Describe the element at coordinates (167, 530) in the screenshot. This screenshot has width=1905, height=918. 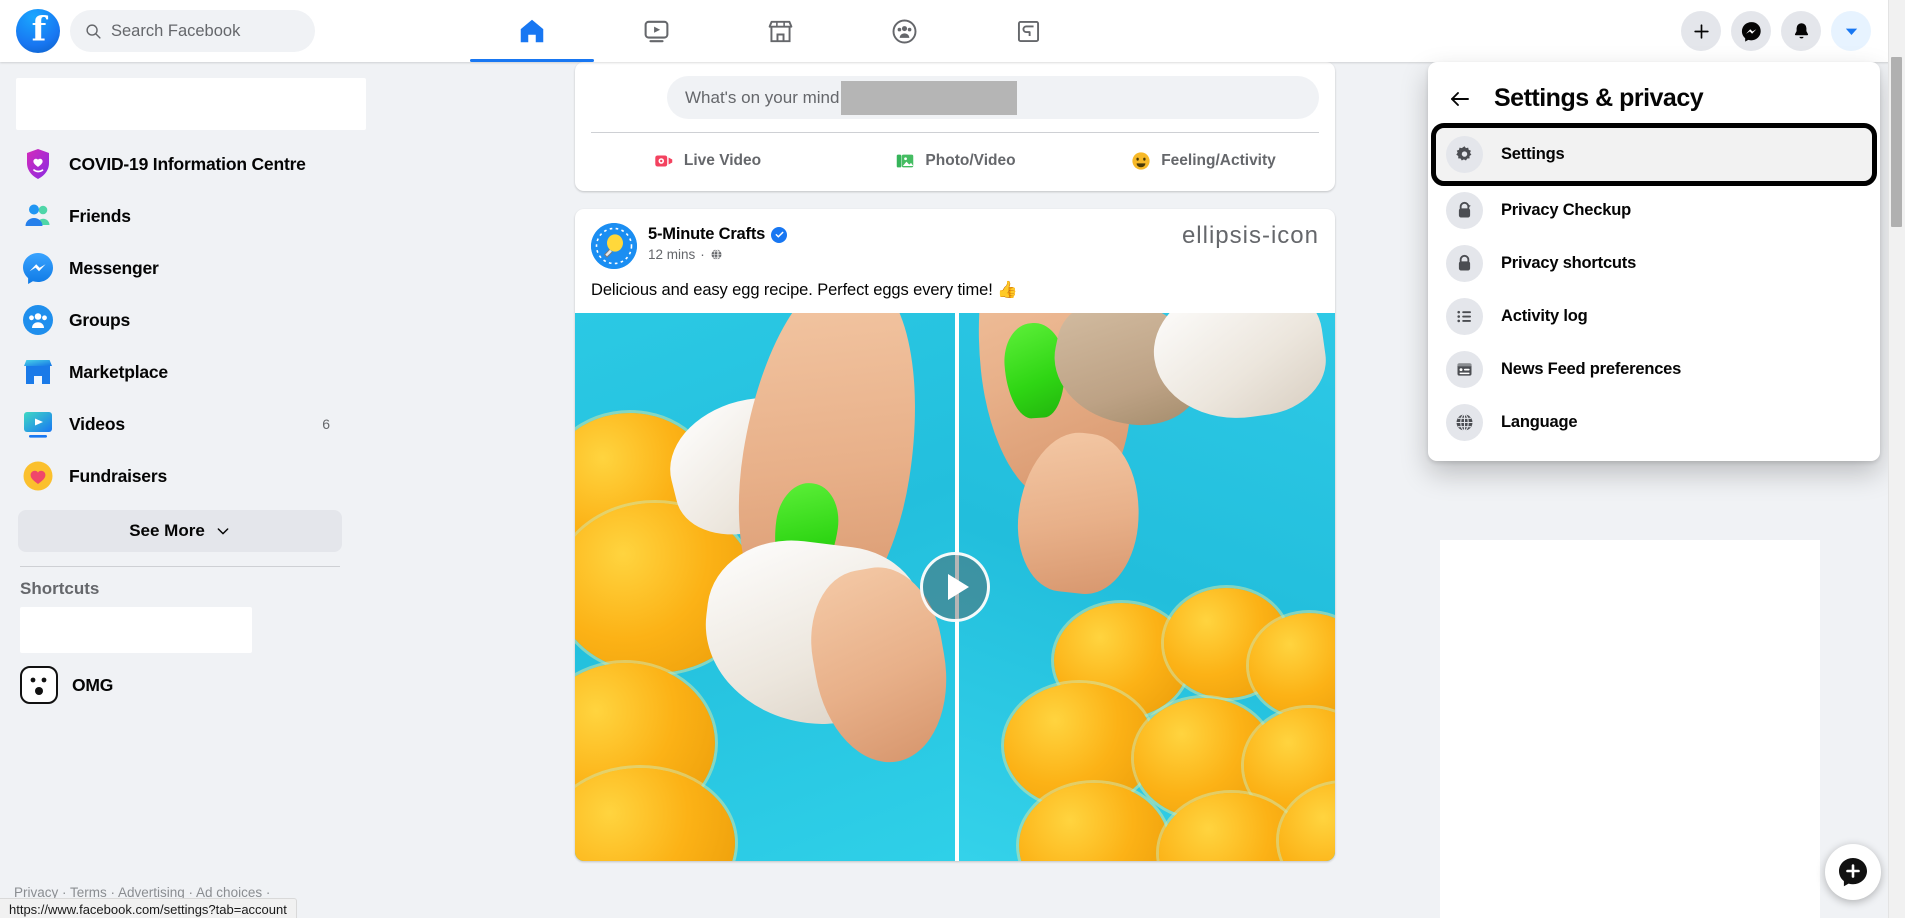
I see `see-more-label: See More` at that location.